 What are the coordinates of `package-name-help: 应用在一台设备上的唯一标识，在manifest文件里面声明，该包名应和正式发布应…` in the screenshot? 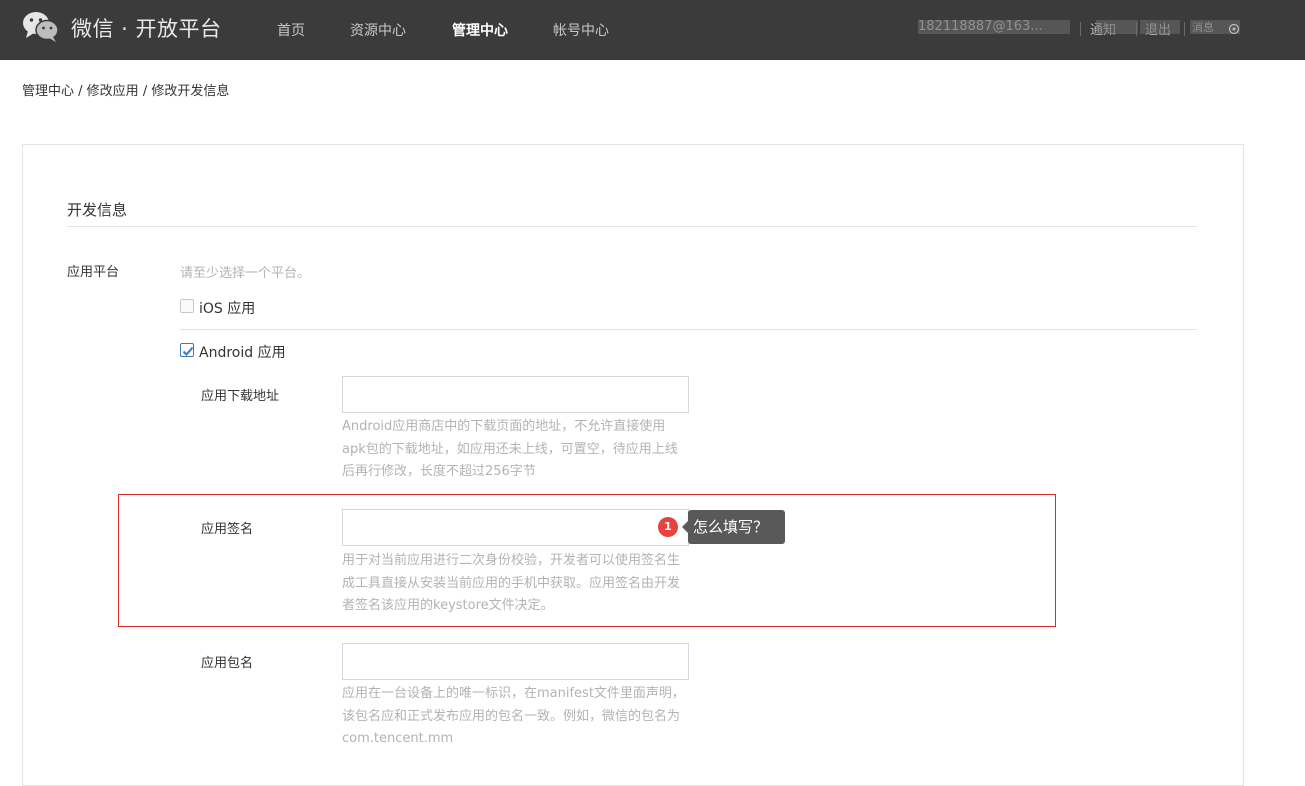 It's located at (513, 716).